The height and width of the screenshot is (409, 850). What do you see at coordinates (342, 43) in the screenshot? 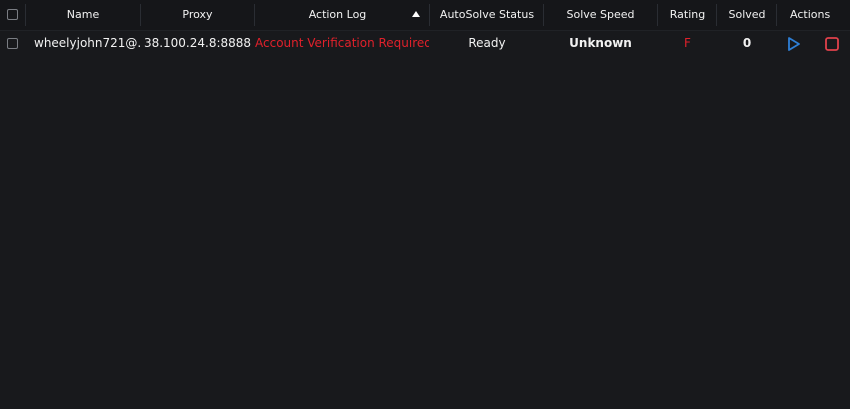
I see `row-action-log: Account Verification Required` at bounding box center [342, 43].